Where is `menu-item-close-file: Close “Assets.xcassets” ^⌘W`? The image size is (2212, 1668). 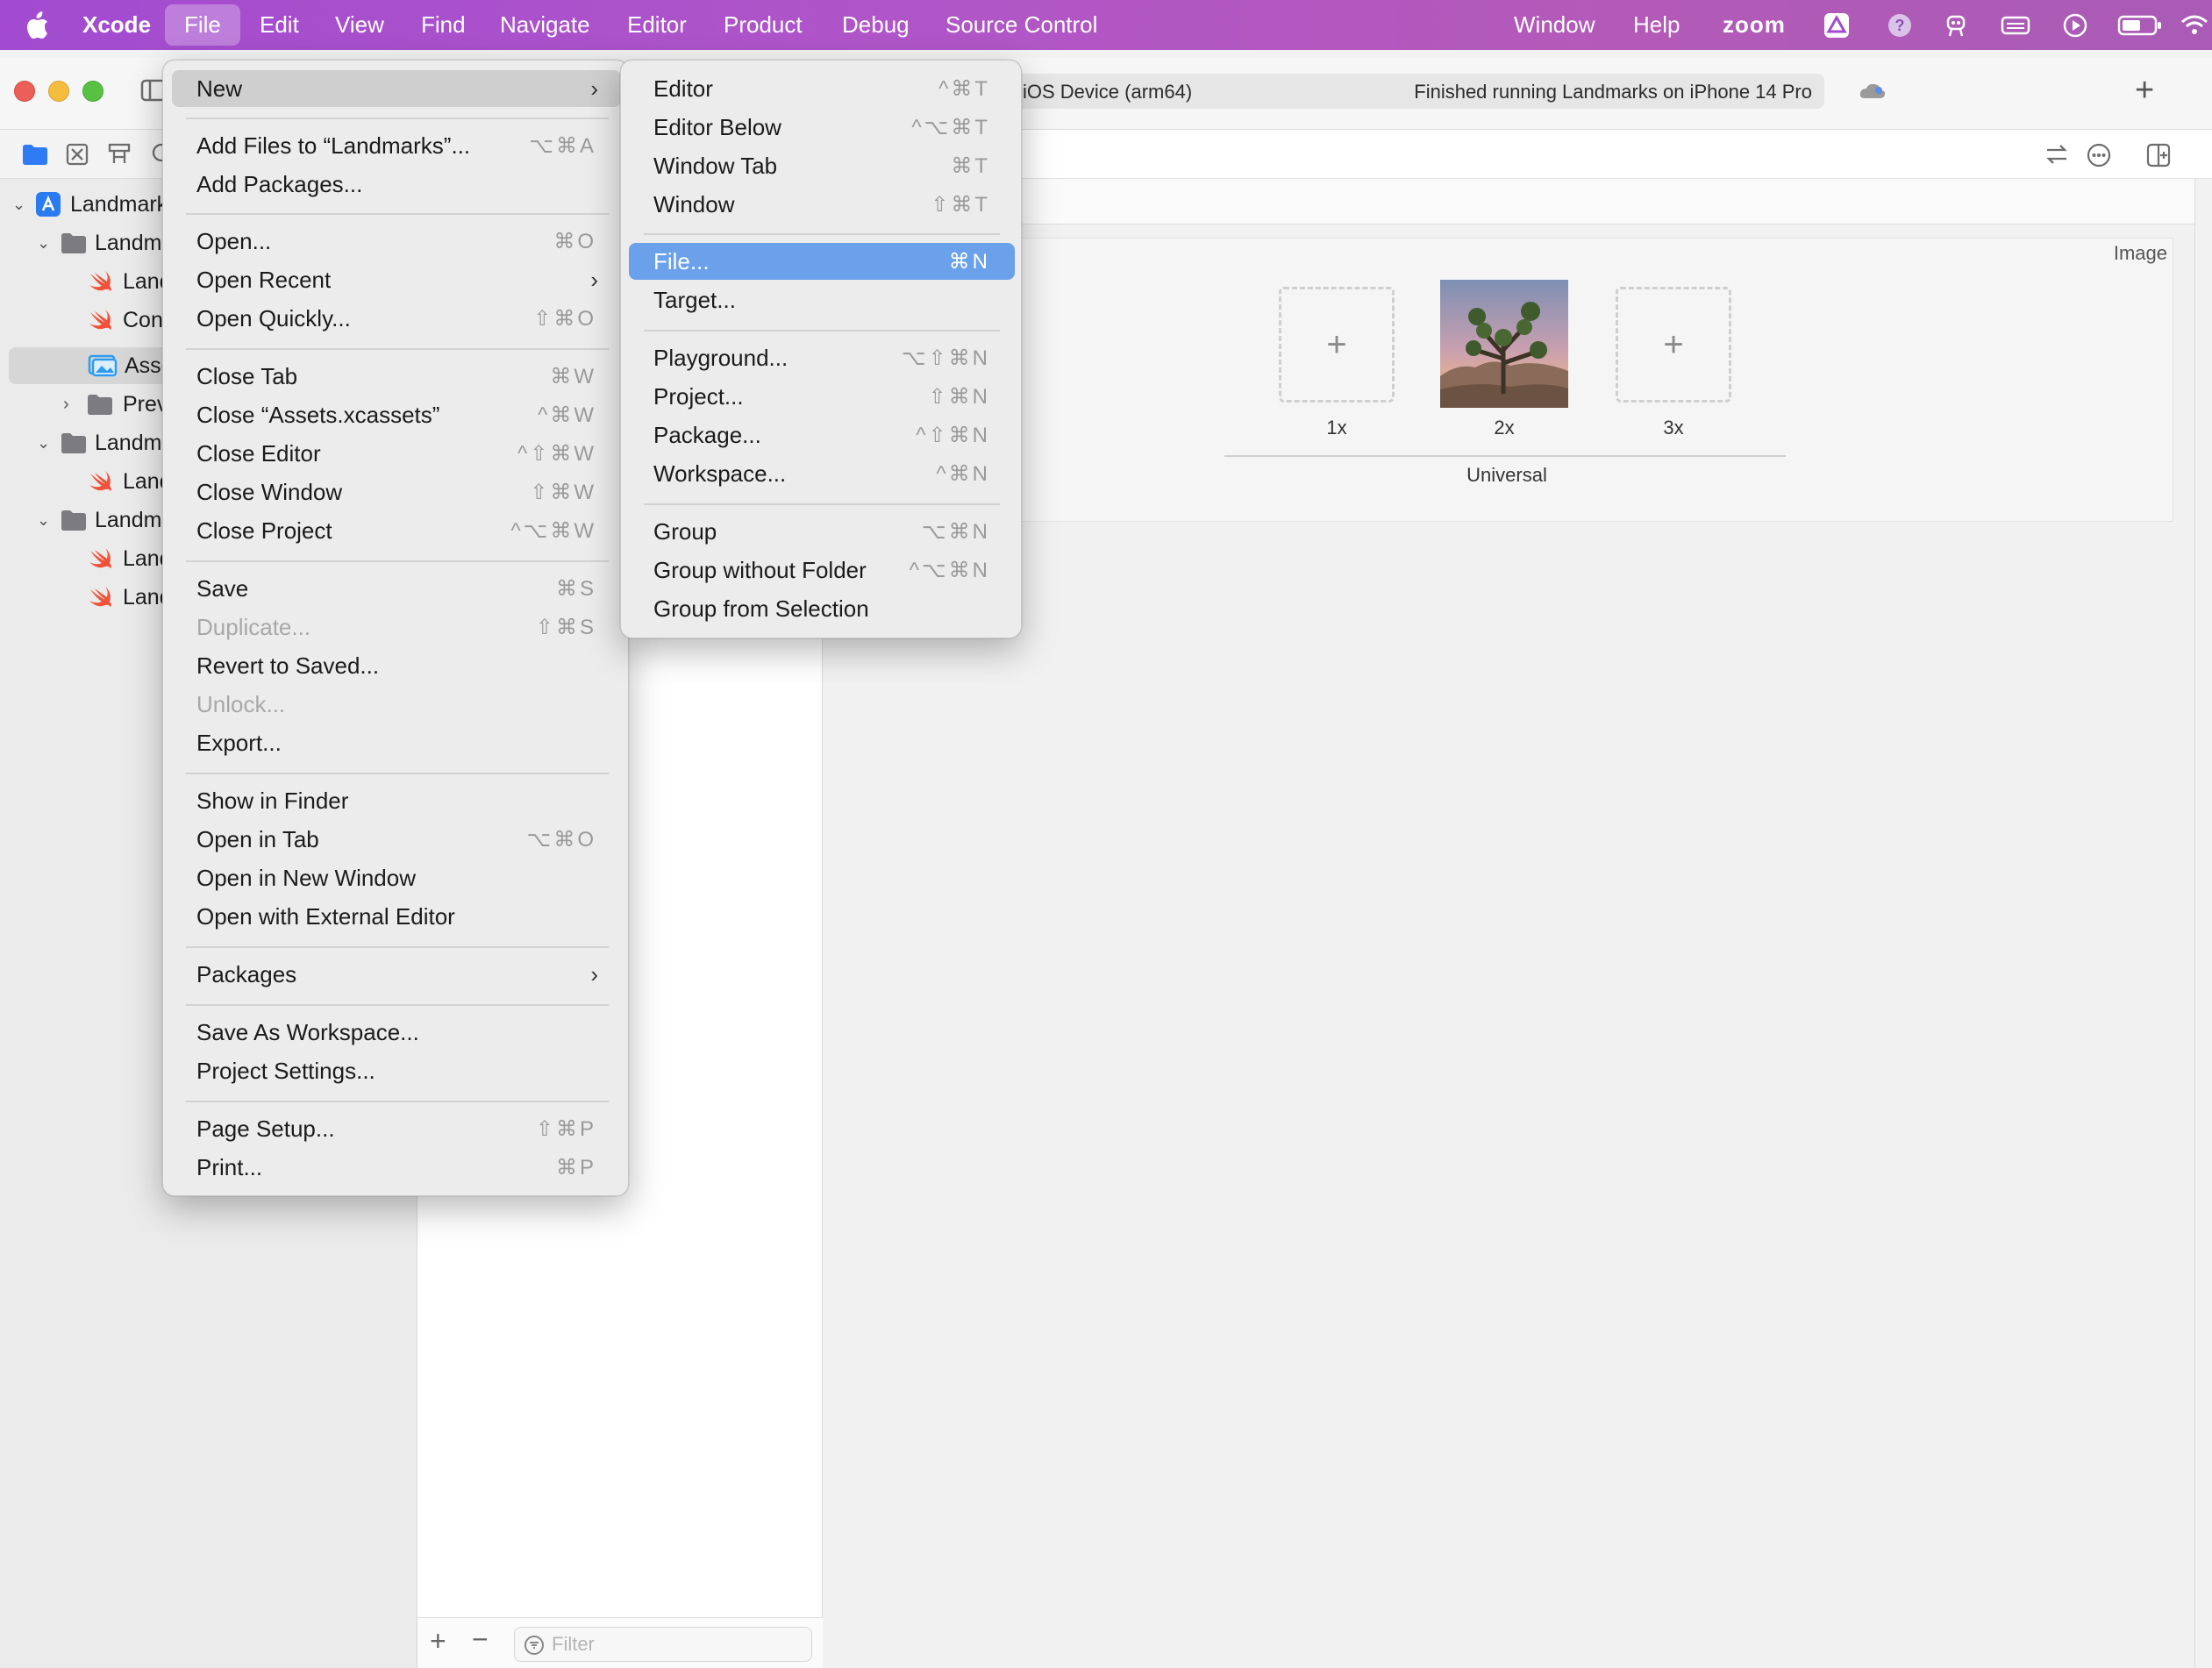
menu-item-close-file: Close “Assets.xcassets” ^⌘W is located at coordinates (396, 414).